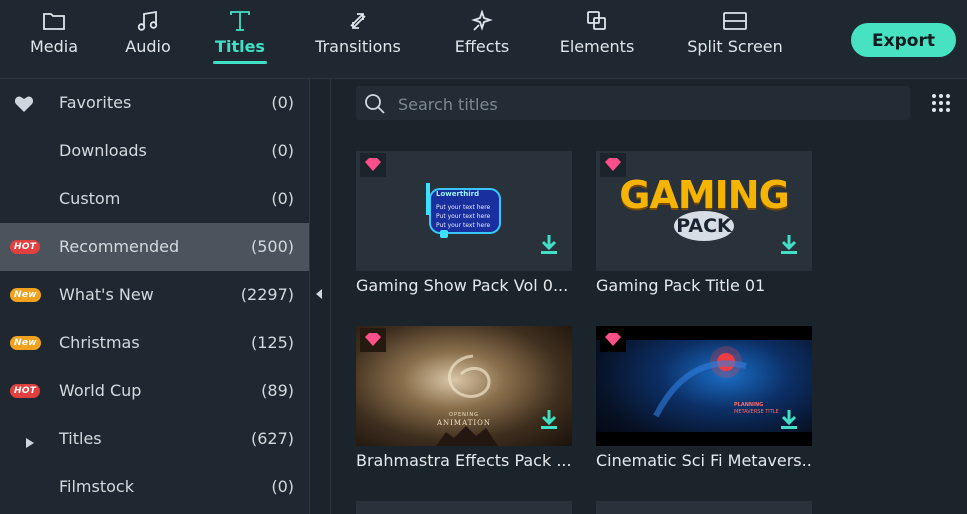 This screenshot has height=514, width=967. What do you see at coordinates (154, 247) in the screenshot?
I see `sidebar-item-recommended: HOT Recommended (500)` at bounding box center [154, 247].